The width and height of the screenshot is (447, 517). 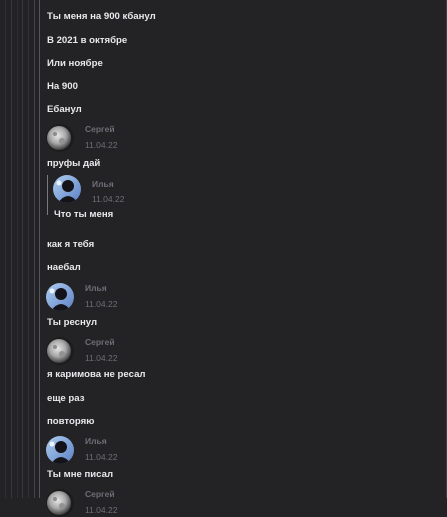 I want to click on message-text: На 900, so click(x=62, y=86).